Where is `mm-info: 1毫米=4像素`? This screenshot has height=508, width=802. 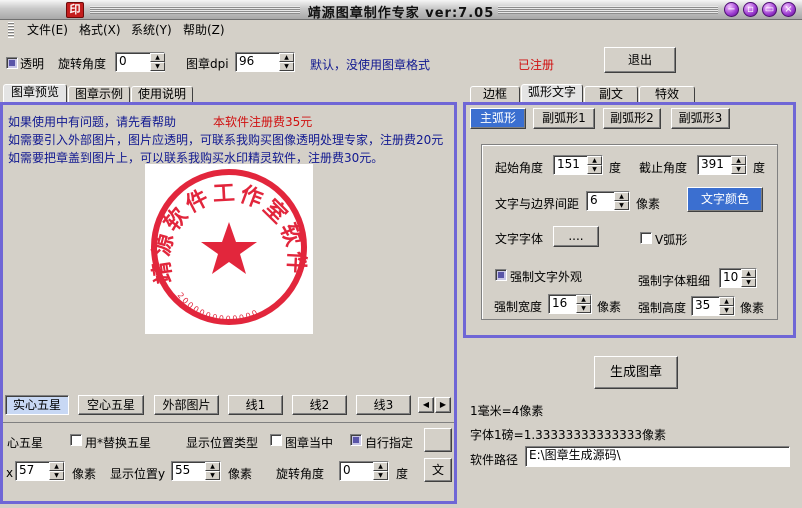 mm-info: 1毫米=4像素 is located at coordinates (507, 411).